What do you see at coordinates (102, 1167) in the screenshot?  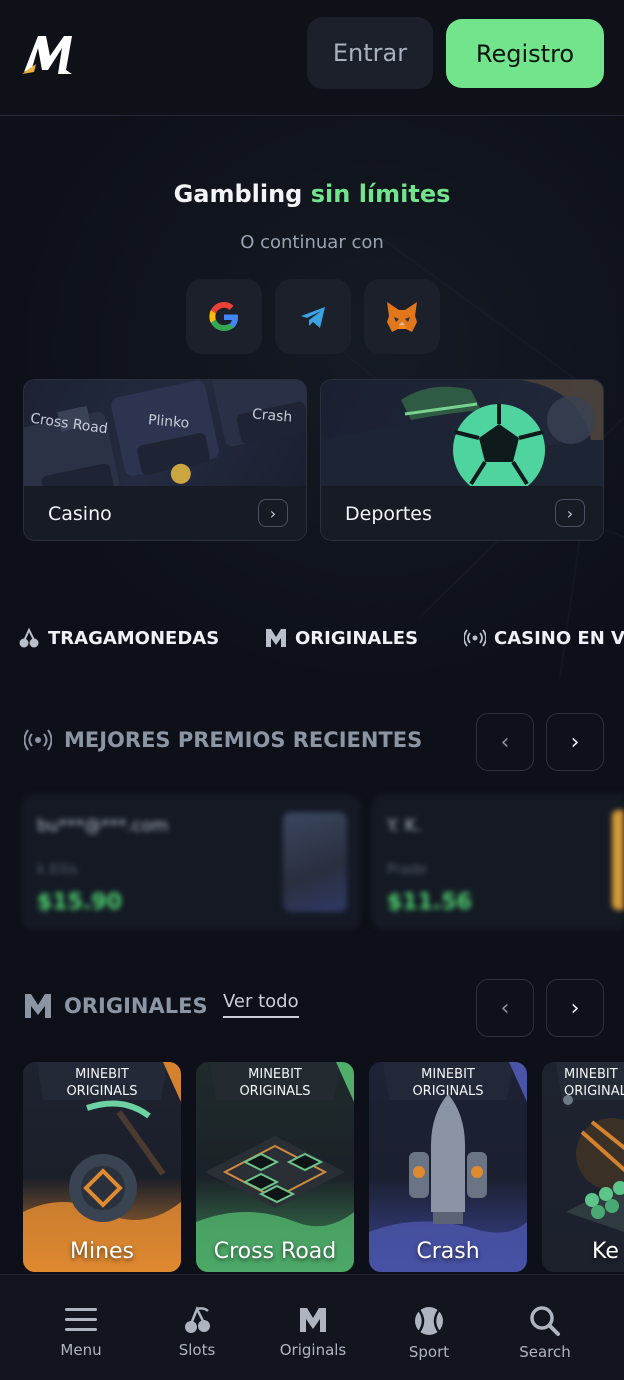 I see `game-card-mines: MINEBIT ORIGINALS Mines` at bounding box center [102, 1167].